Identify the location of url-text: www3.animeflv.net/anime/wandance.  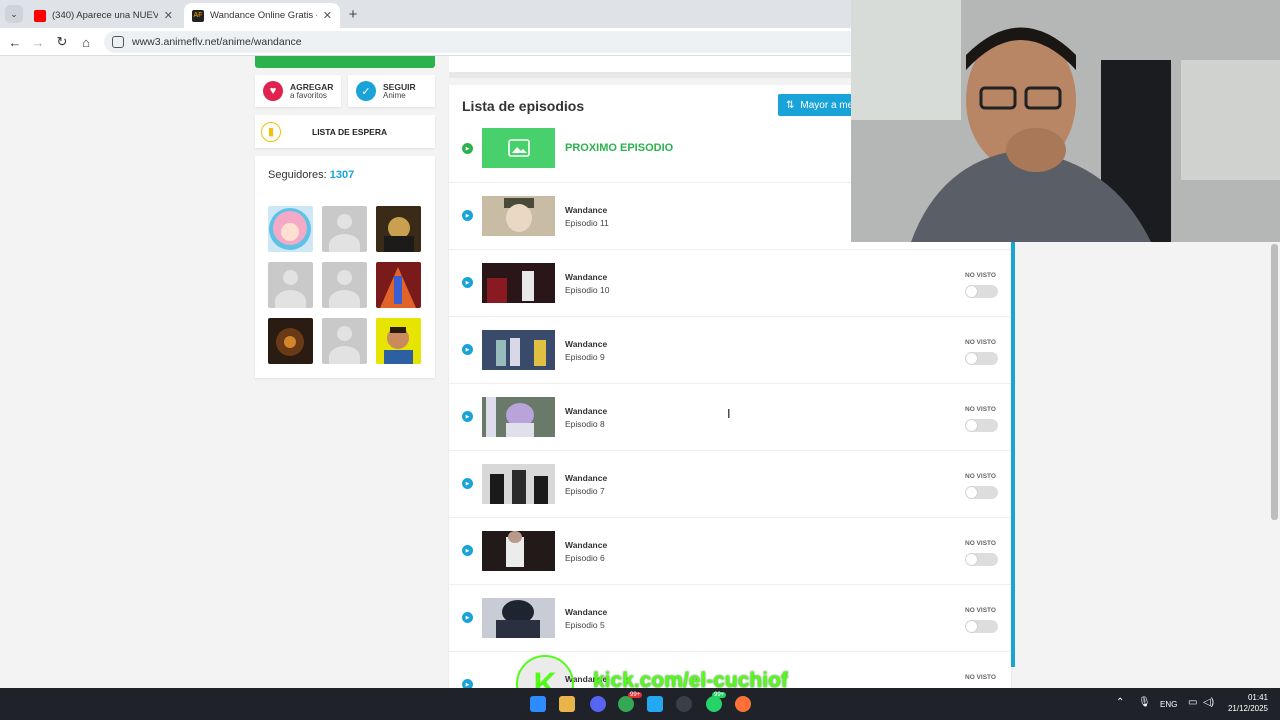
(217, 42).